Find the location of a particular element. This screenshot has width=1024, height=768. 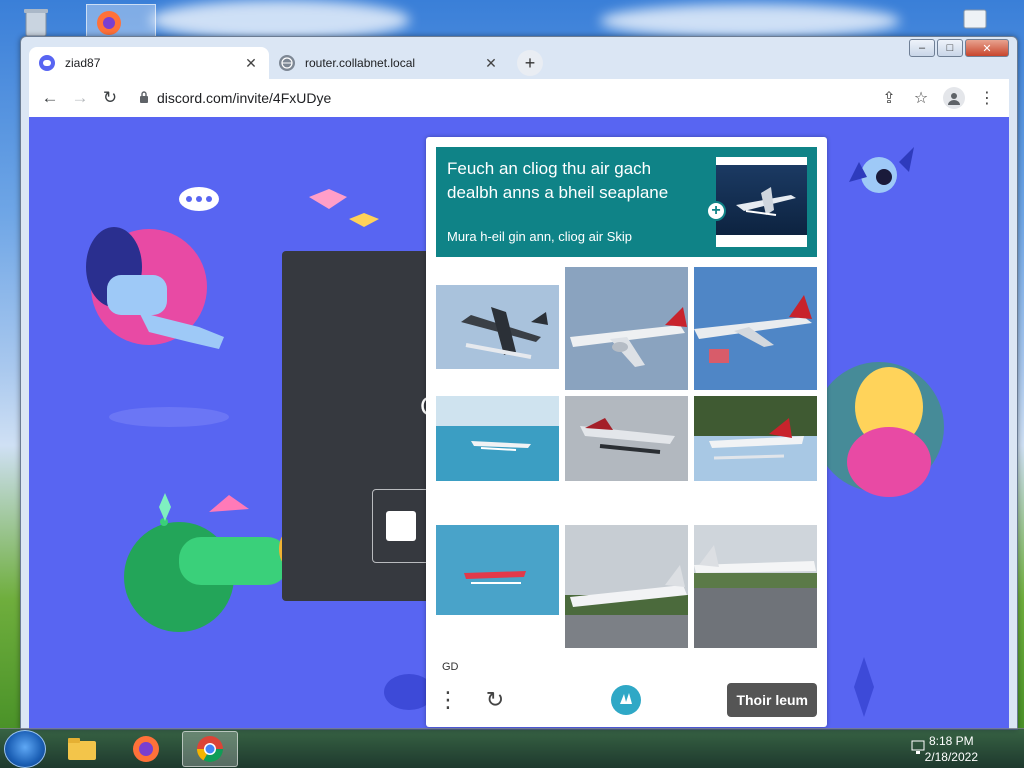

browser-toolbar: ← → ↻ discord.com/invite/4FxUDye ⇪ ☆ ⋮ is located at coordinates (519, 98).